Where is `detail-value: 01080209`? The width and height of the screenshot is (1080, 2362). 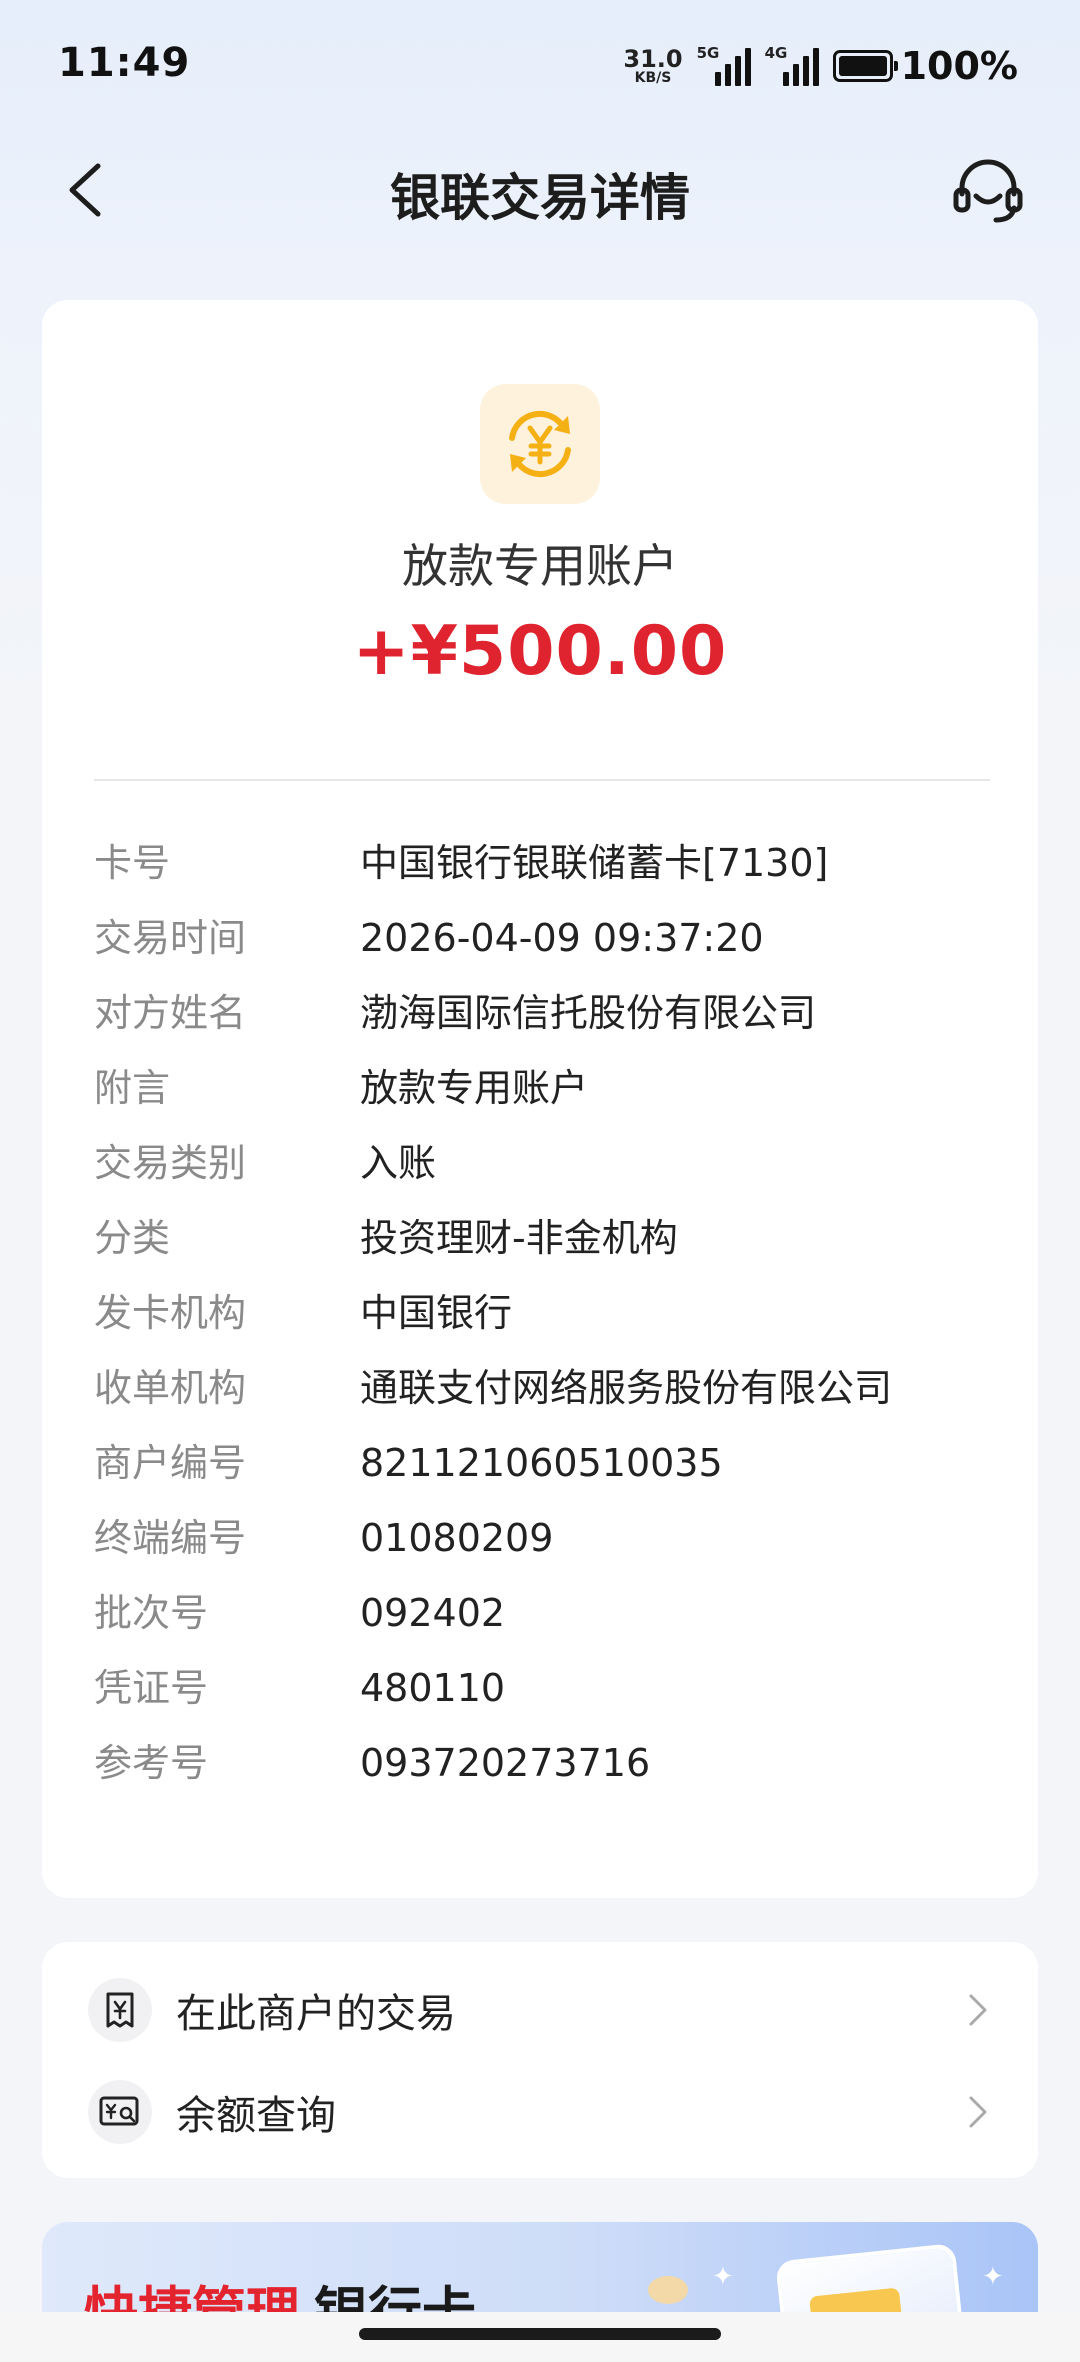 detail-value: 01080209 is located at coordinates (457, 1538).